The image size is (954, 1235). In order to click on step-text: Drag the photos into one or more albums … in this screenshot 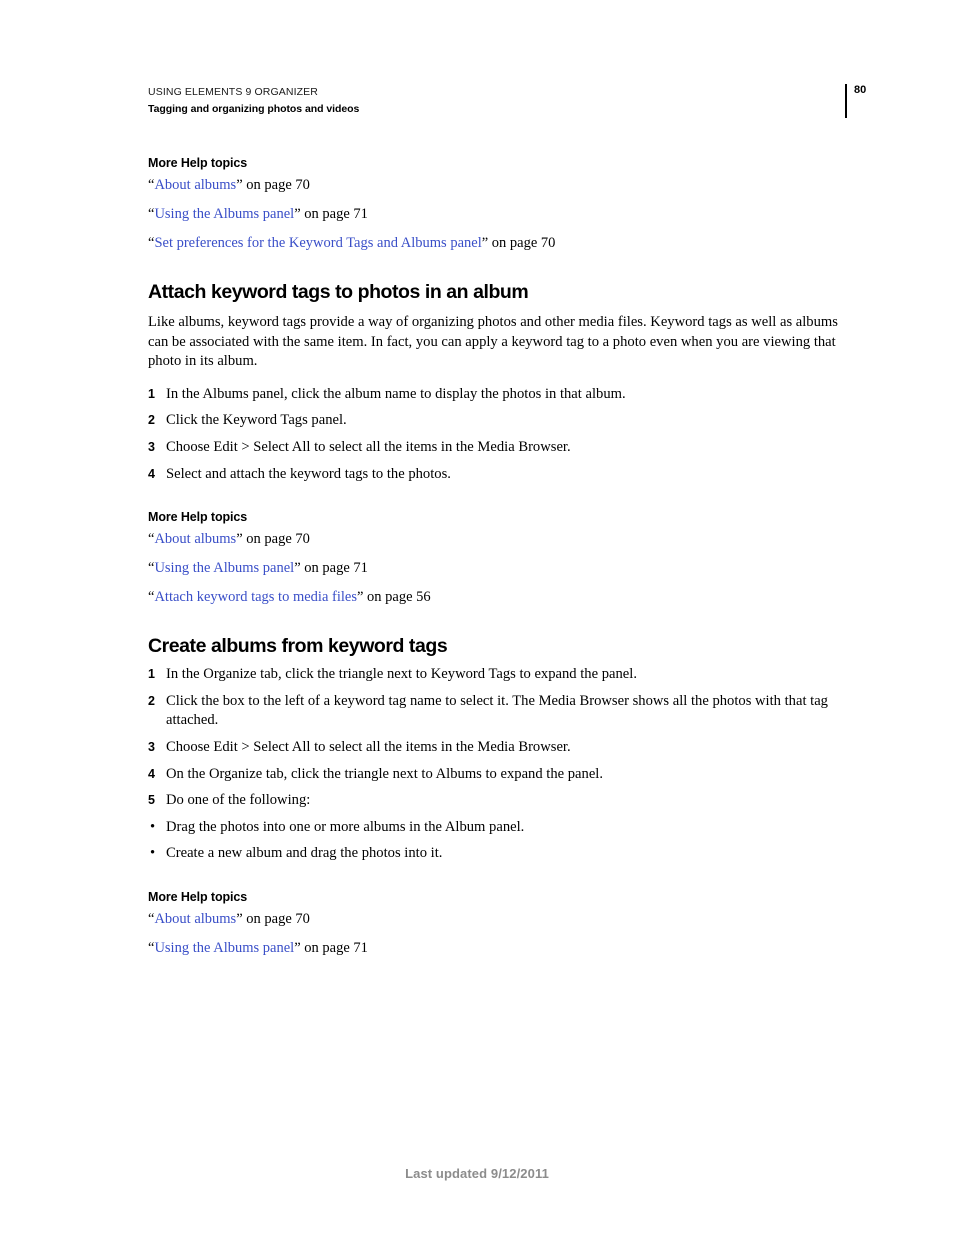, I will do `click(345, 826)`.